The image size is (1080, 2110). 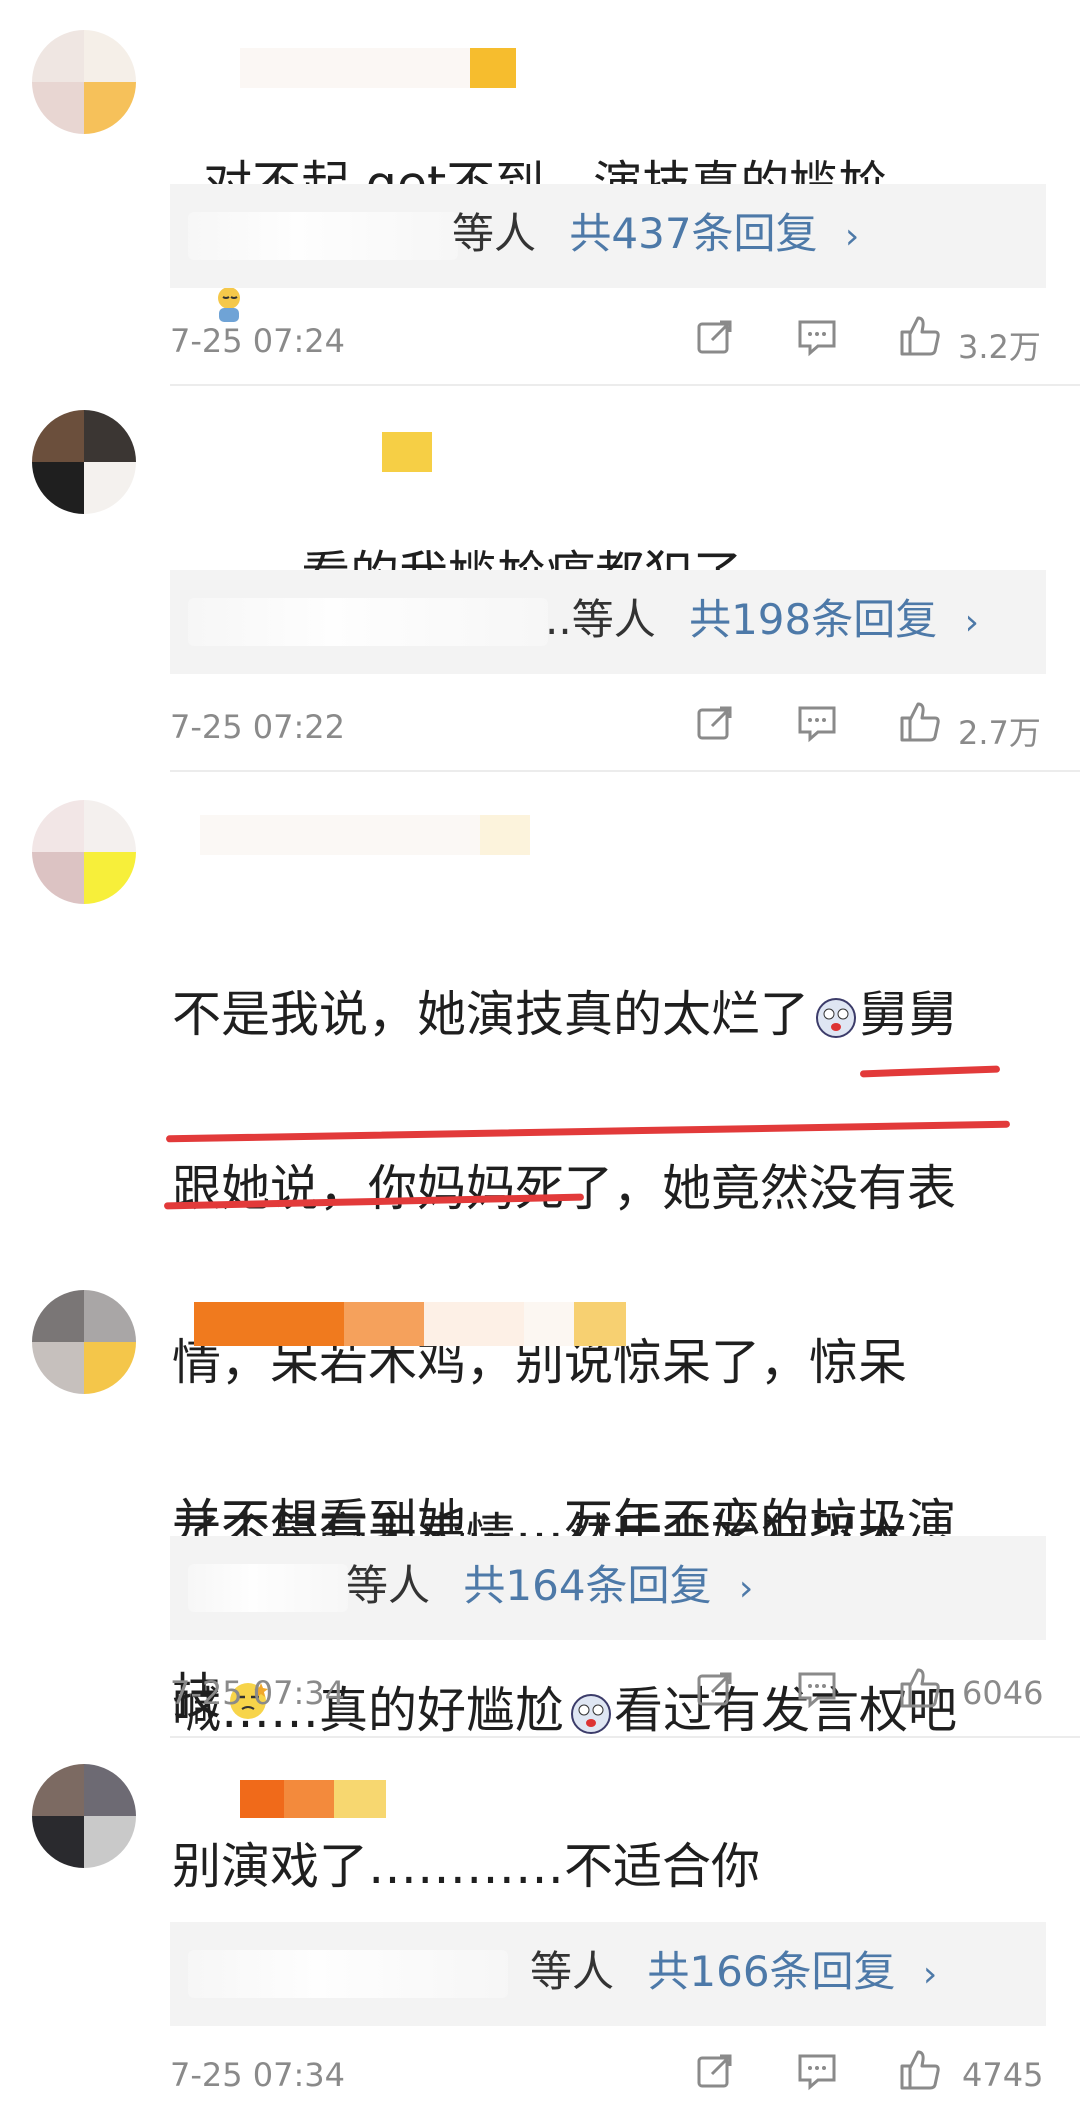 What do you see at coordinates (693, 233) in the screenshot?
I see `reply-count-link: 共437条回复` at bounding box center [693, 233].